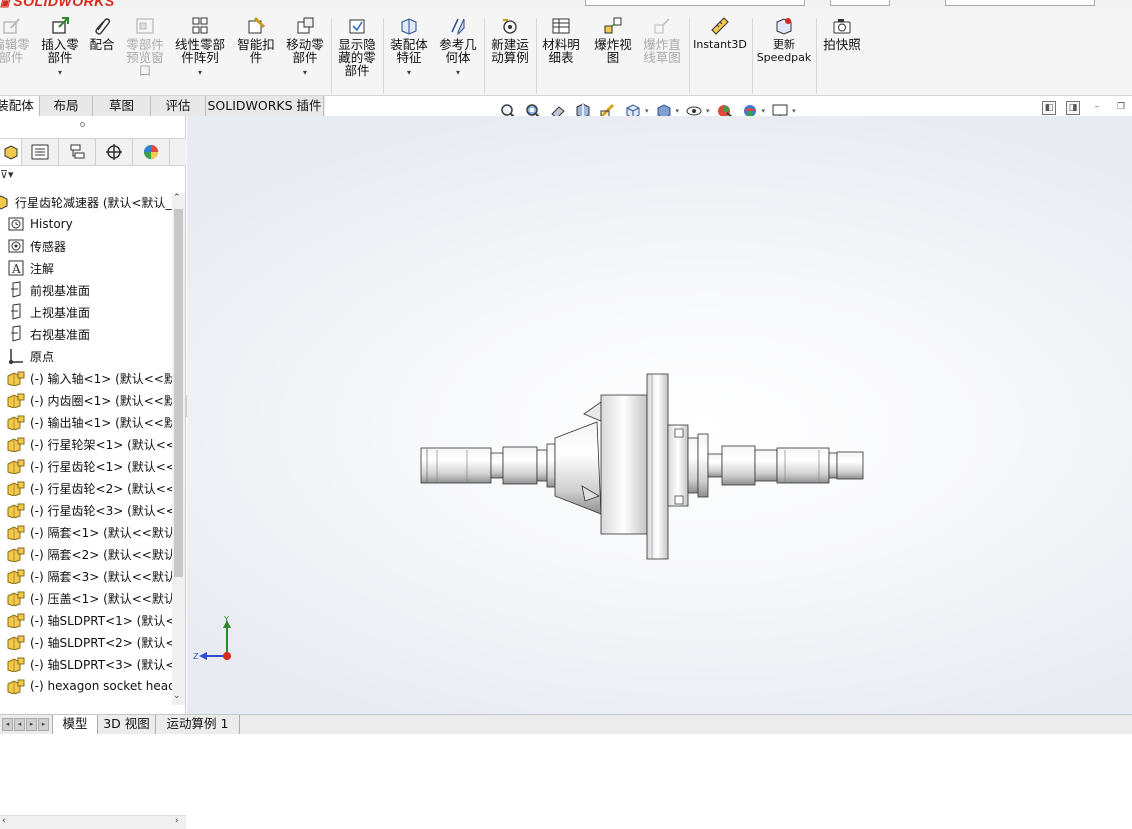 This screenshot has width=1132, height=829. What do you see at coordinates (27, 268) in the screenshot?
I see `tree-item: A 注解` at bounding box center [27, 268].